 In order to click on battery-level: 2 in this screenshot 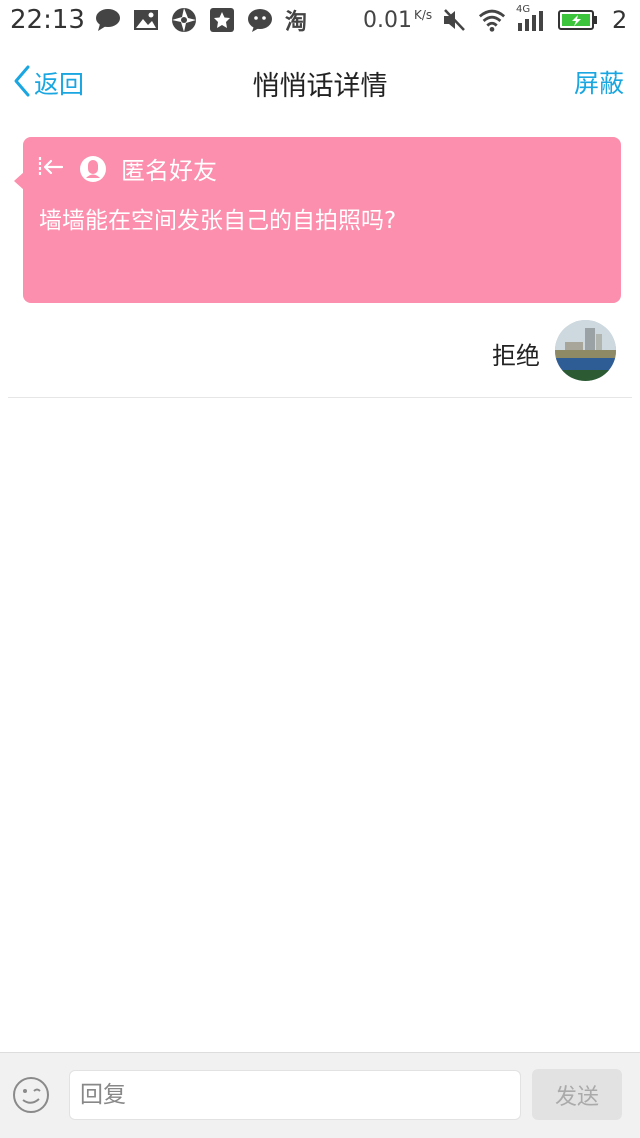, I will do `click(620, 20)`.